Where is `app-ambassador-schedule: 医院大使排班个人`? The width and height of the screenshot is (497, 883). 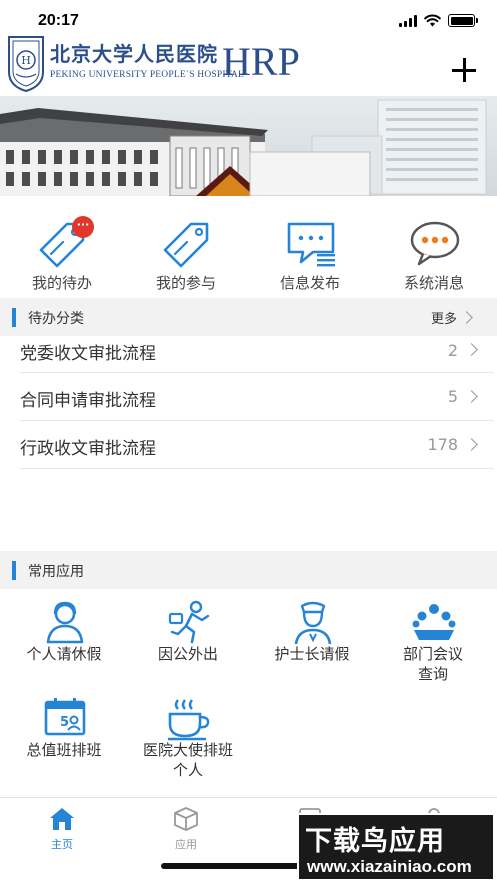
app-ambassador-schedule: 医院大使排班个人 is located at coordinates (188, 742).